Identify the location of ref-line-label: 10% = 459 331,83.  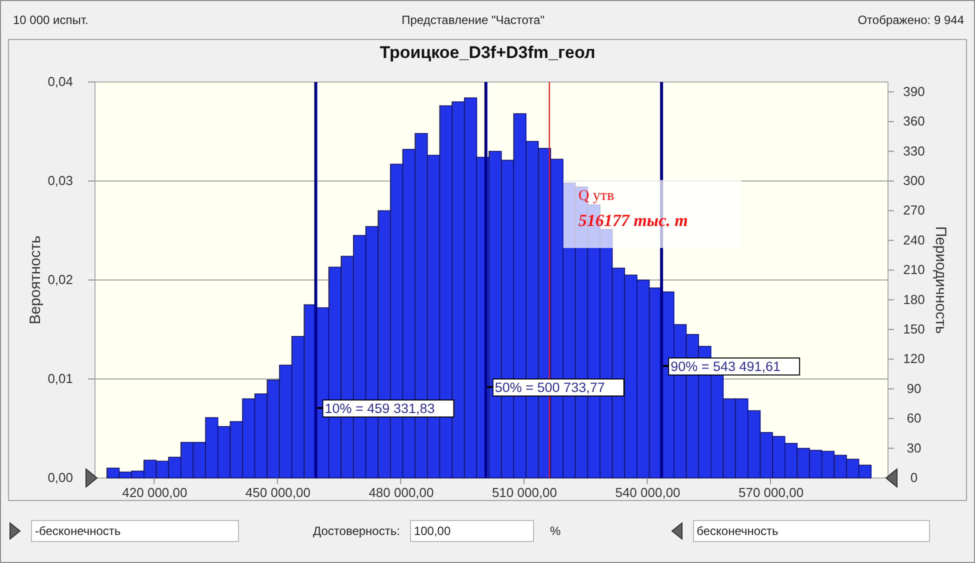
(379, 408).